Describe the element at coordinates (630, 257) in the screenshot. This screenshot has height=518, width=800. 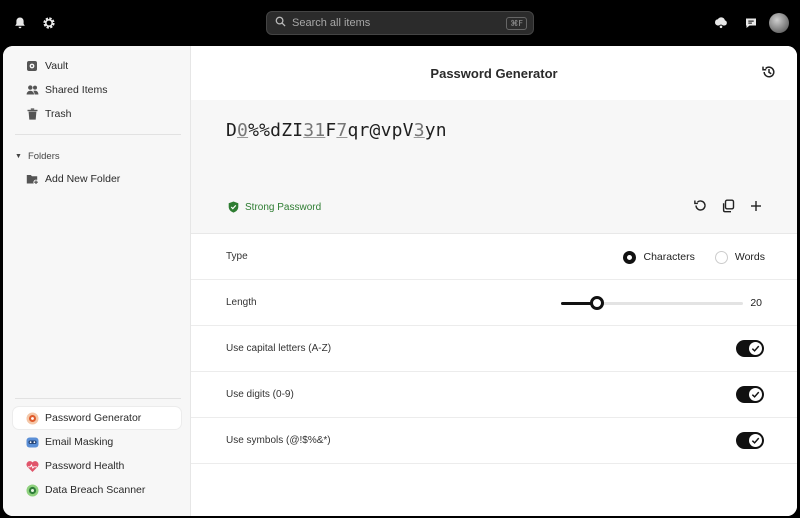
I see `radio-selected` at that location.